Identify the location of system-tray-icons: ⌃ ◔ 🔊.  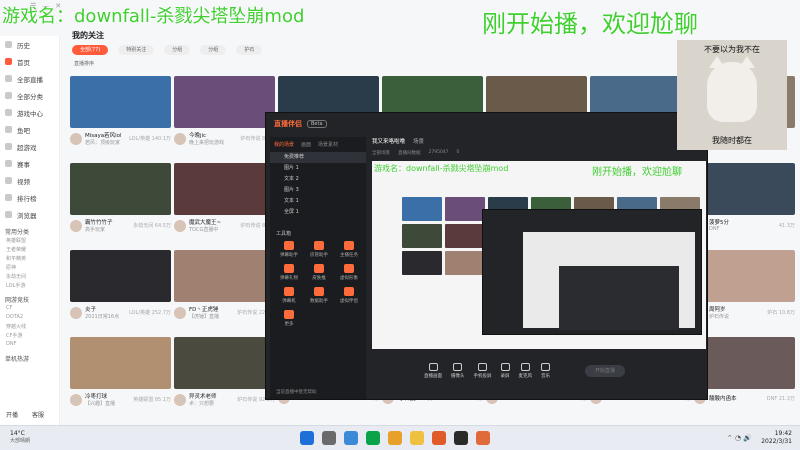
(739, 438).